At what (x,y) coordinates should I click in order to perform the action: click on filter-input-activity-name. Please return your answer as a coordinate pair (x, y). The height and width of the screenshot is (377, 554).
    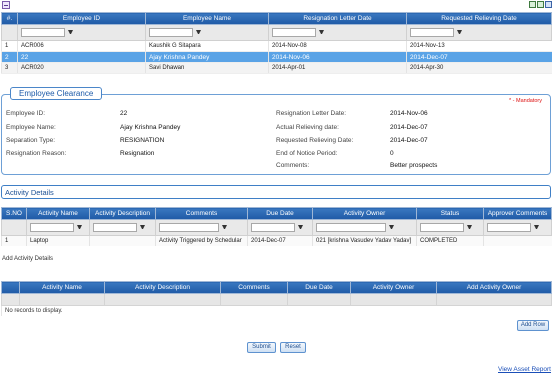
    Looking at the image, I should click on (52, 227).